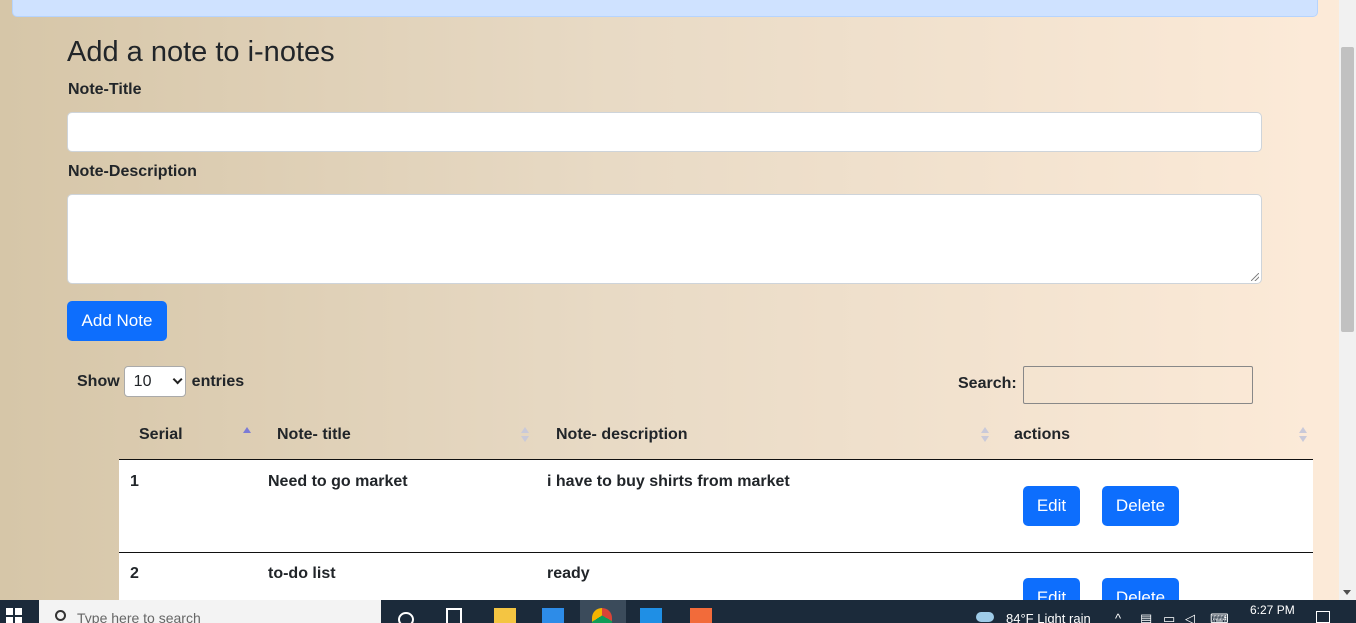 Image resolution: width=1356 pixels, height=623 pixels. What do you see at coordinates (1048, 617) in the screenshot?
I see `weather-text: 84°F Light rain` at bounding box center [1048, 617].